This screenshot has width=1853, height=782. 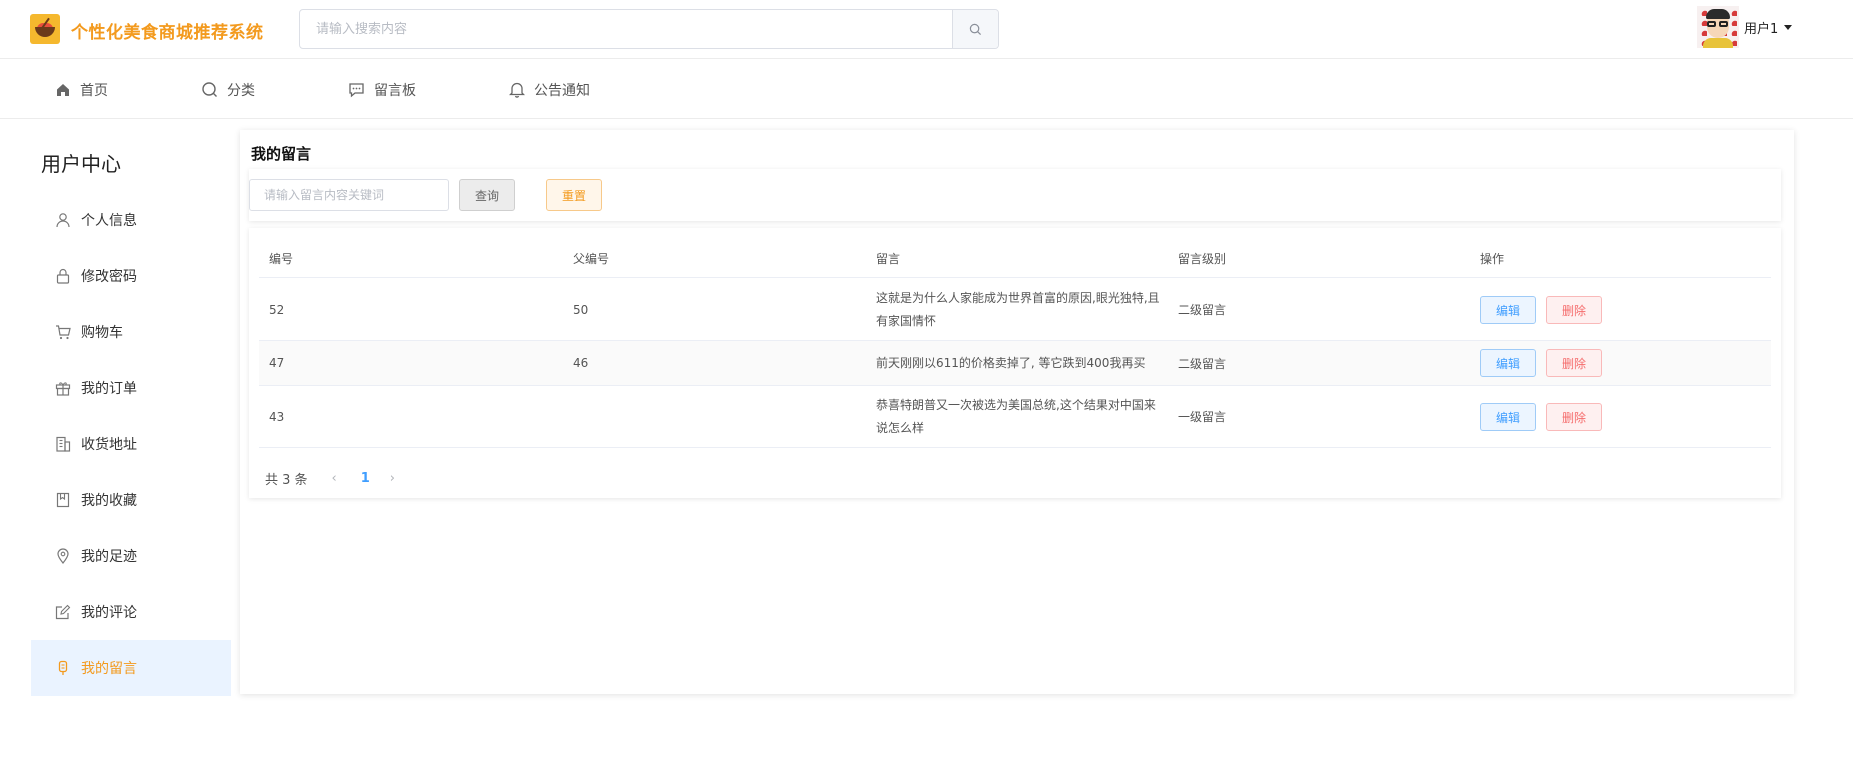 I want to click on sidebar-item-footprint: 我的足迹, so click(x=131, y=556).